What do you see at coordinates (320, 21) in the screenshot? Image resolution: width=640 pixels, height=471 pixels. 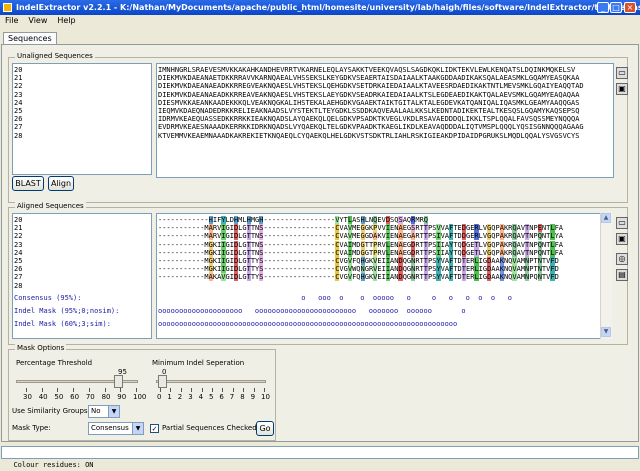 I see `menu-bar: File View Help` at bounding box center [320, 21].